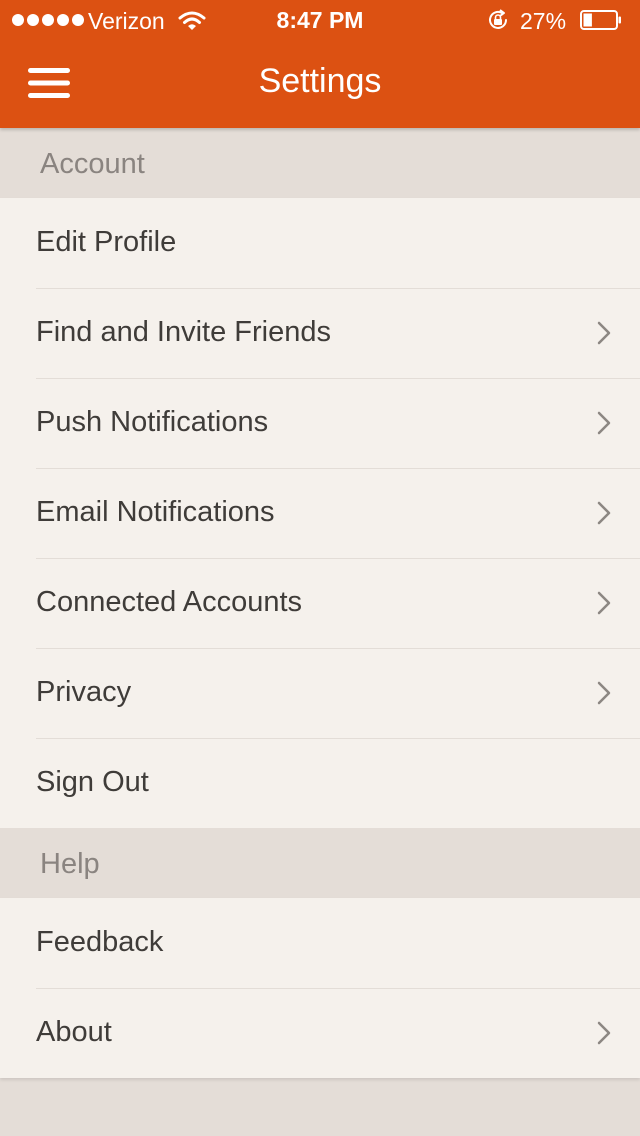  Describe the element at coordinates (74, 1032) in the screenshot. I see `row-label: About` at that location.